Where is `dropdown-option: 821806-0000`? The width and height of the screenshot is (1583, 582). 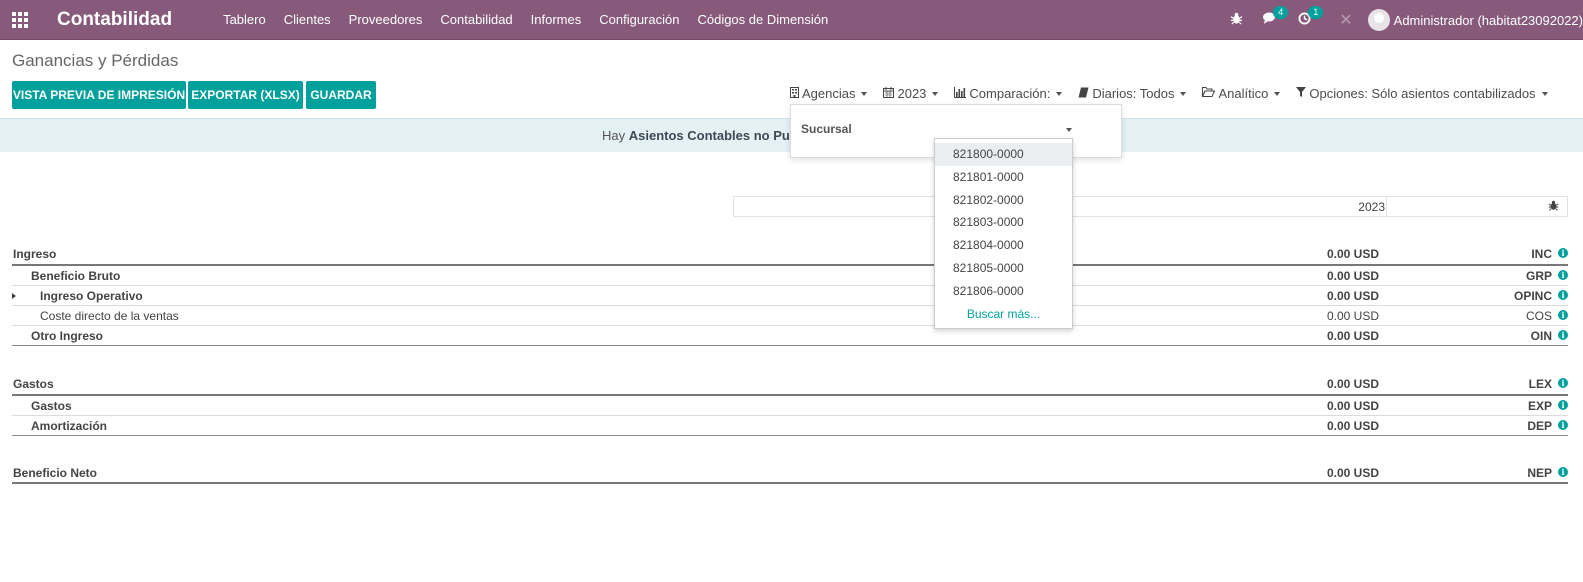 dropdown-option: 821806-0000 is located at coordinates (1003, 291).